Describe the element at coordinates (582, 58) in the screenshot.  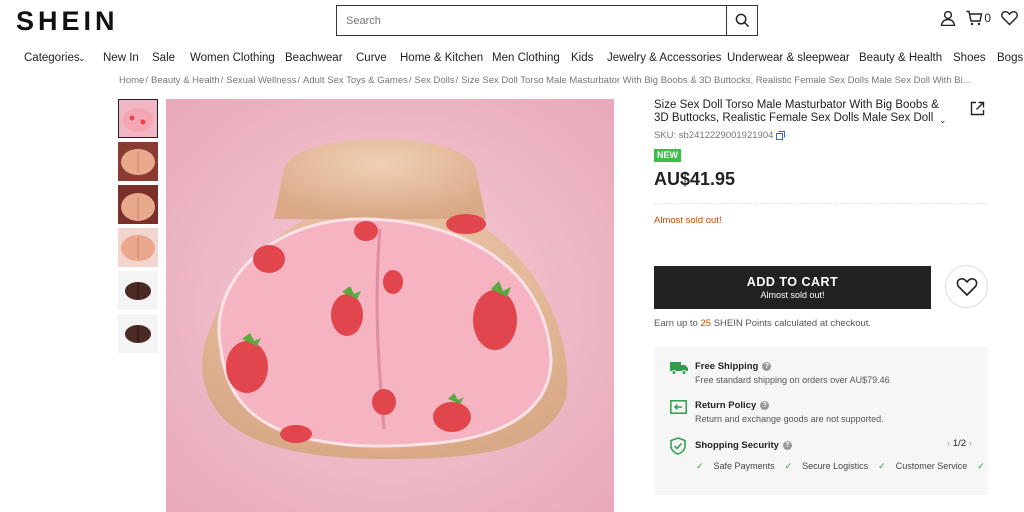
I see `nav-item-8: Kids` at that location.